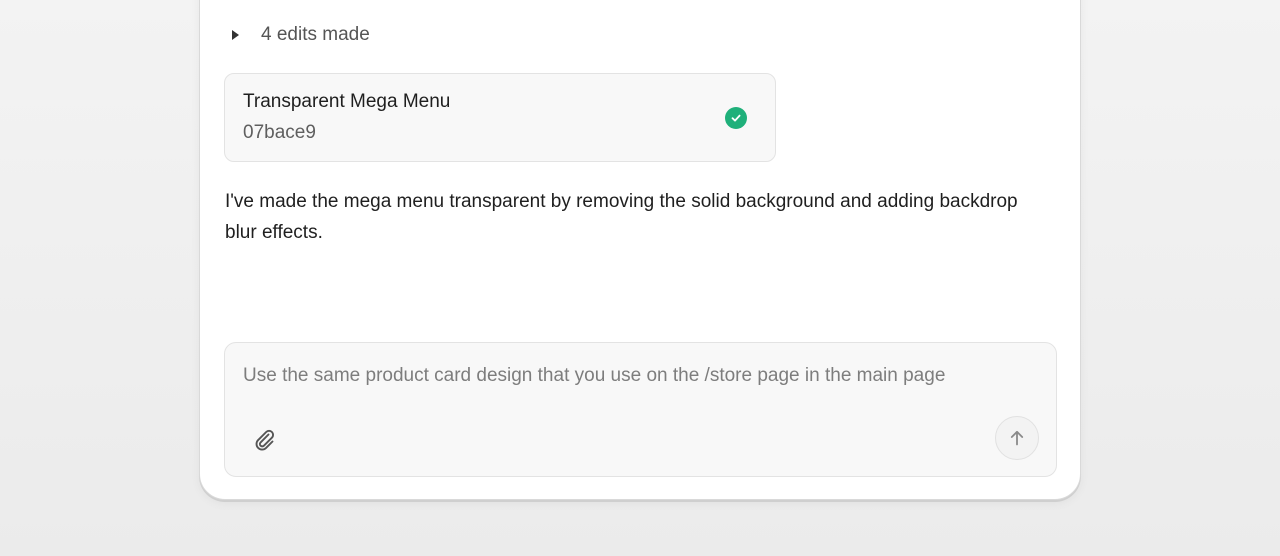 The width and height of the screenshot is (1280, 556). What do you see at coordinates (347, 101) in the screenshot?
I see `commit-title: Transparent Mega Menu` at bounding box center [347, 101].